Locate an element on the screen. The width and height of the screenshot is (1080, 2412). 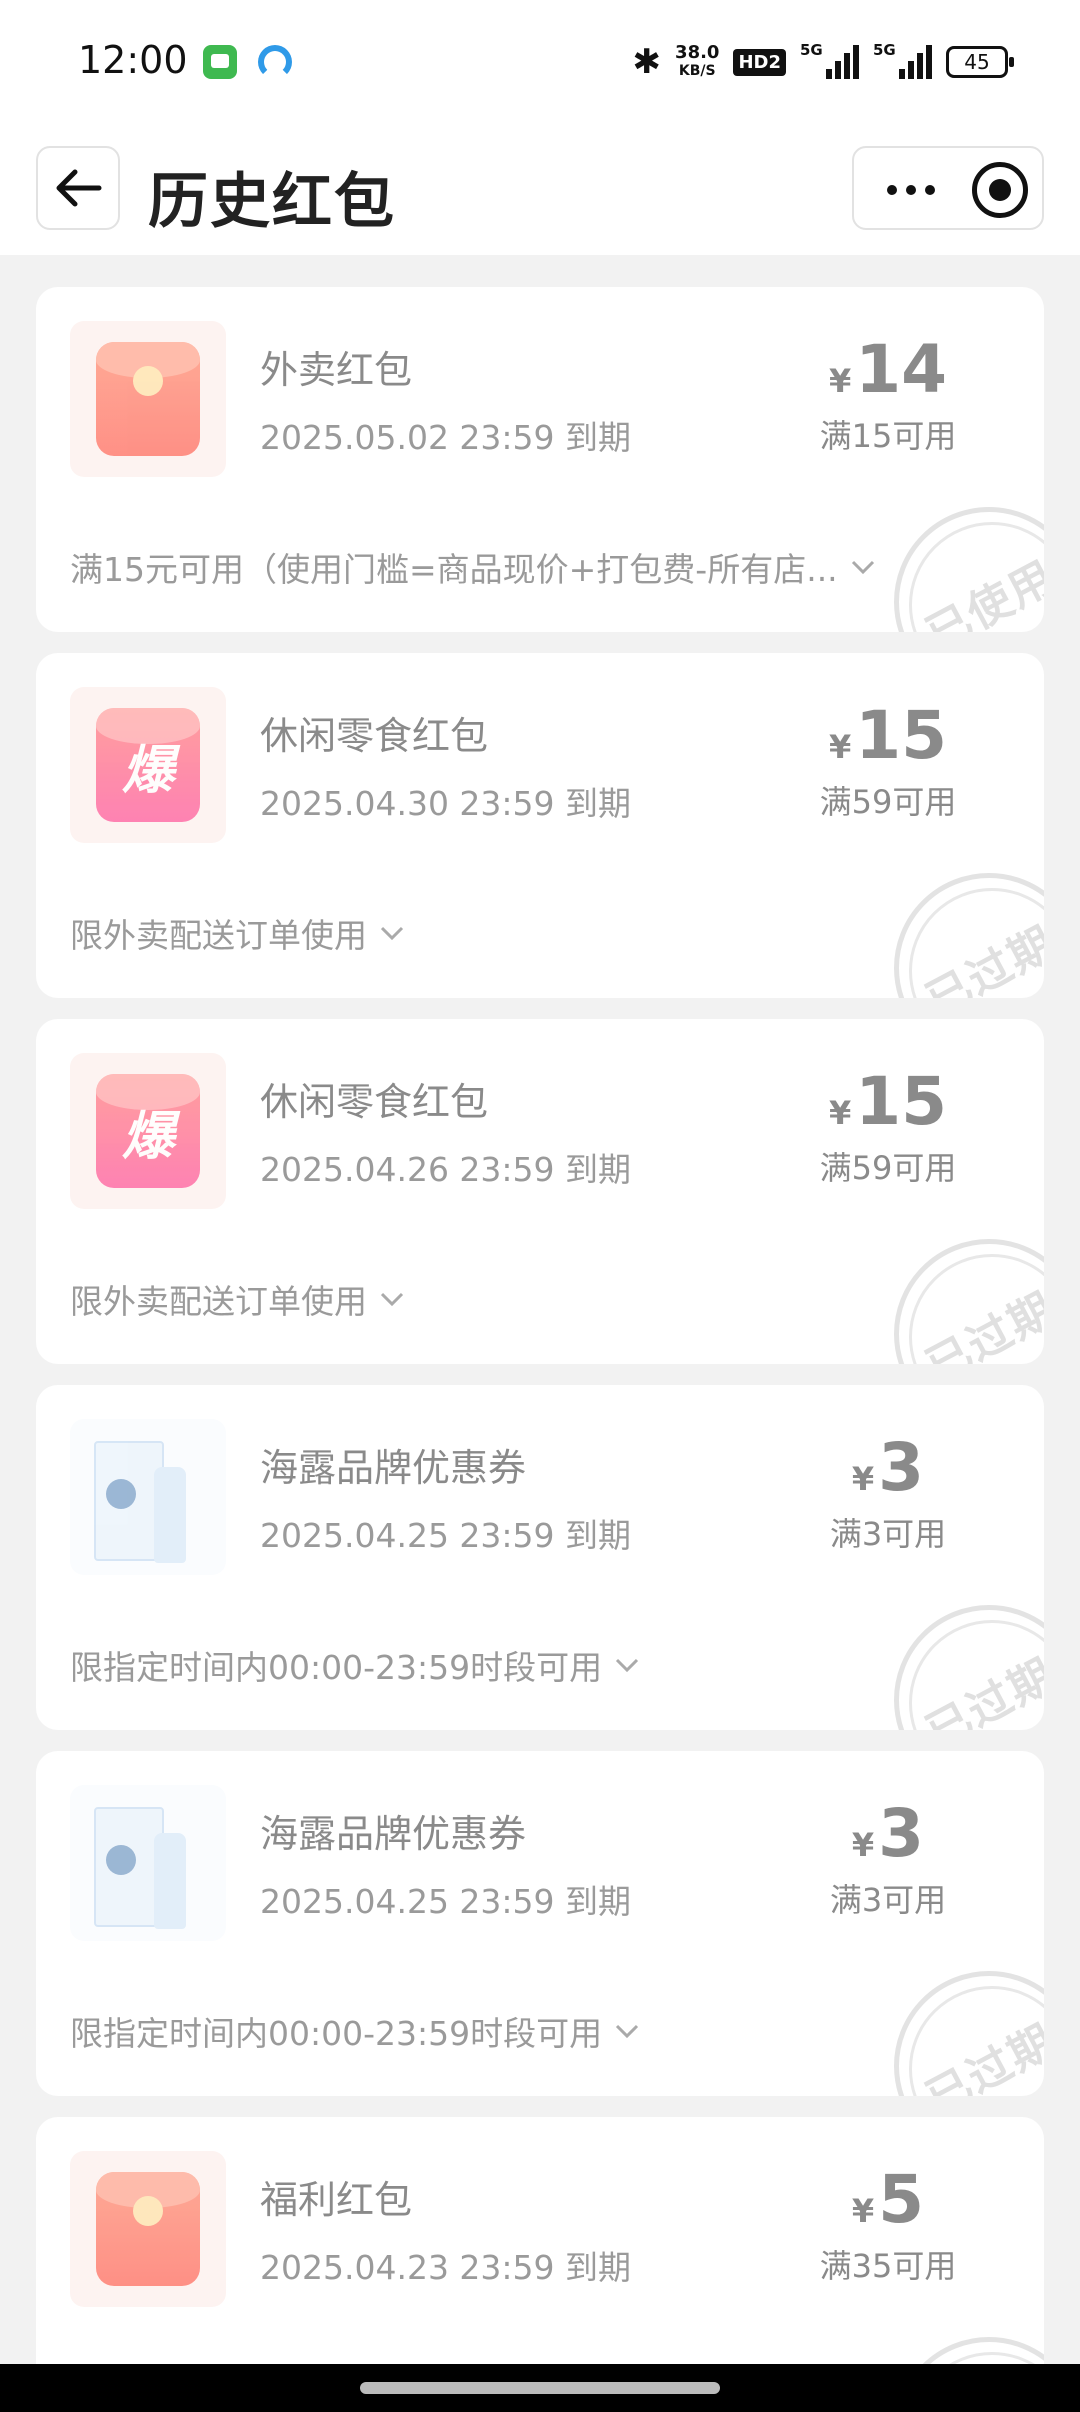
voucher-expiry: 2025.04.23 23:59 到期 is located at coordinates (446, 2267).